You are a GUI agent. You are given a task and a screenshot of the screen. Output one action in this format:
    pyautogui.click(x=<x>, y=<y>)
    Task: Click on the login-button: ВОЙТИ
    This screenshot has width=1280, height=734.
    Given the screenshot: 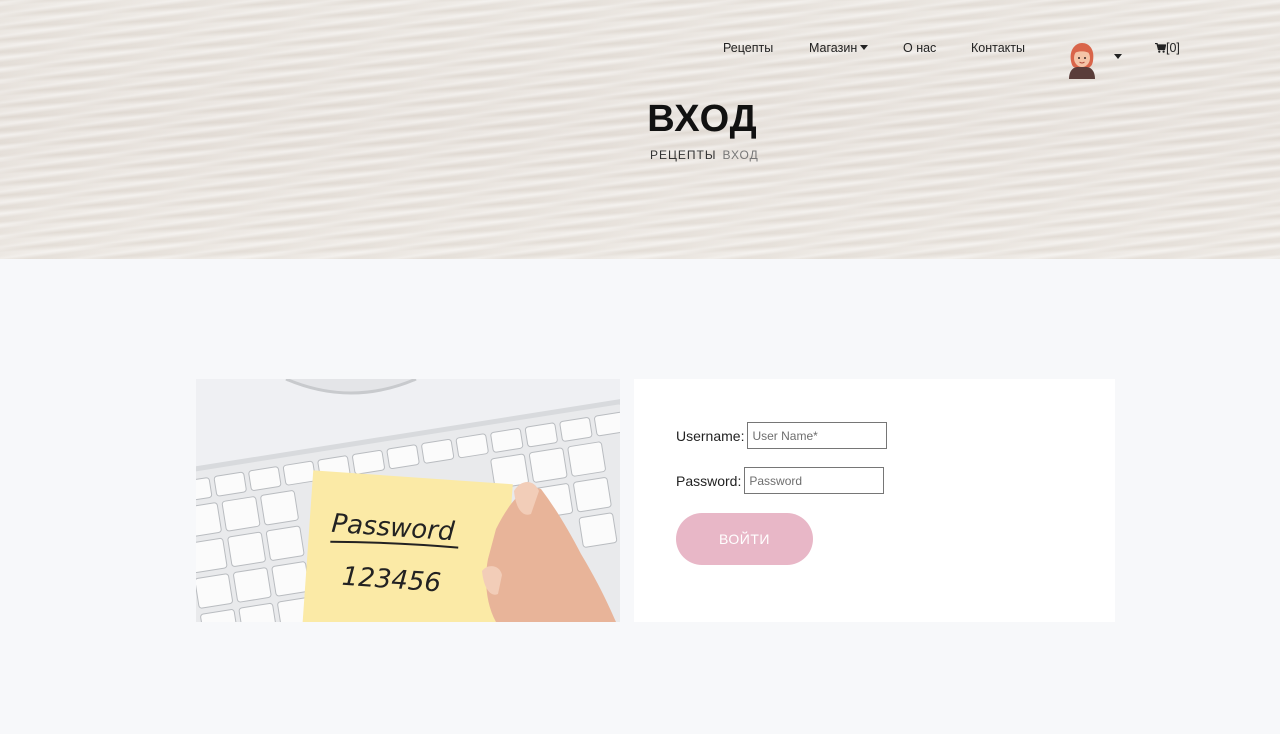 What is the action you would take?
    pyautogui.click(x=744, y=539)
    